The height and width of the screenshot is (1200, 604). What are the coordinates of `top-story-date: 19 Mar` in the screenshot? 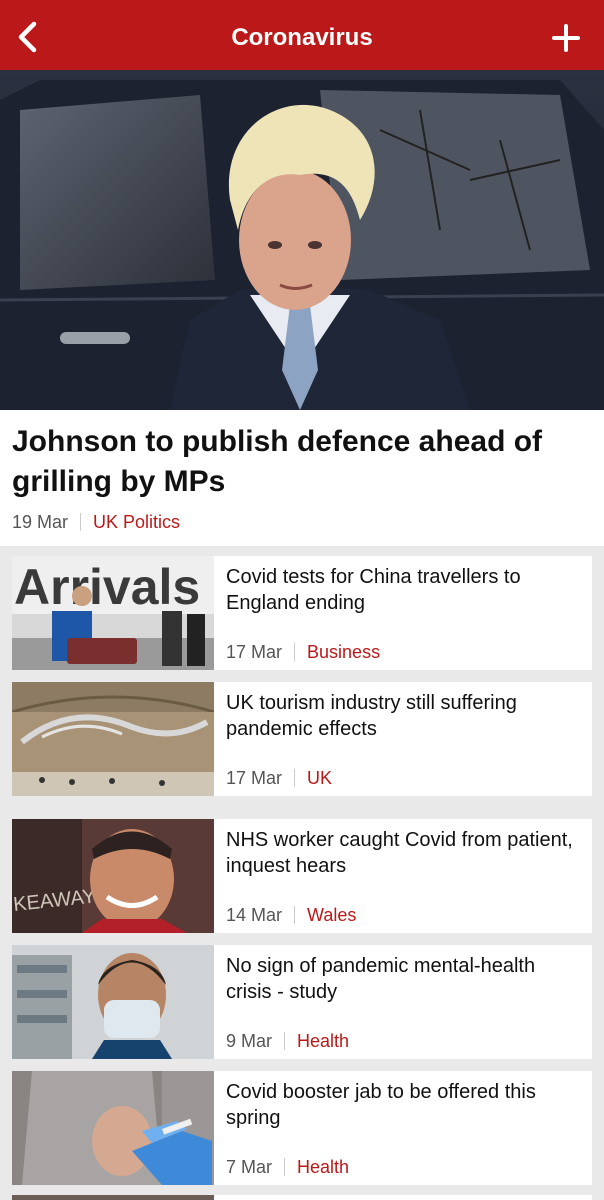 It's located at (40, 522).